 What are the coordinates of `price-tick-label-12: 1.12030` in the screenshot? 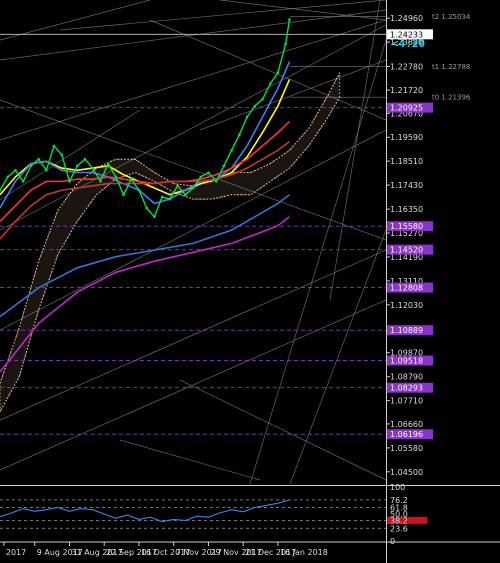 It's located at (406, 305).